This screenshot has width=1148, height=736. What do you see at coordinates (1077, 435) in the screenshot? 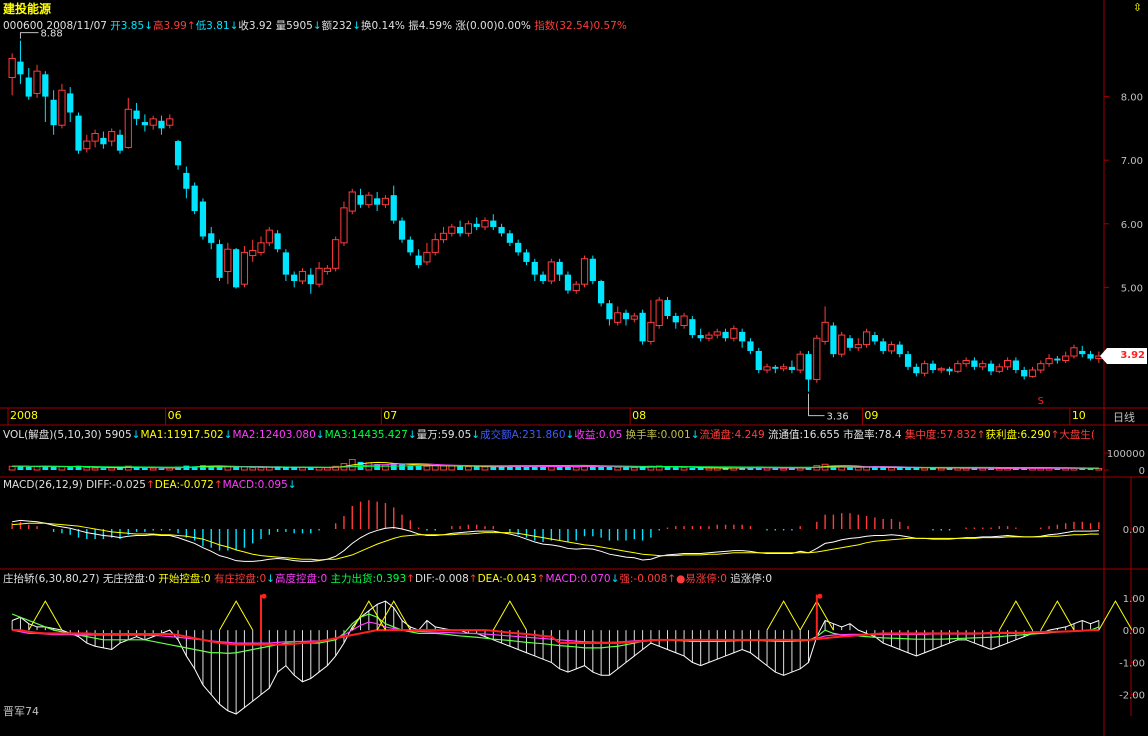
I see `vol-segment: 大盘生(` at bounding box center [1077, 435].